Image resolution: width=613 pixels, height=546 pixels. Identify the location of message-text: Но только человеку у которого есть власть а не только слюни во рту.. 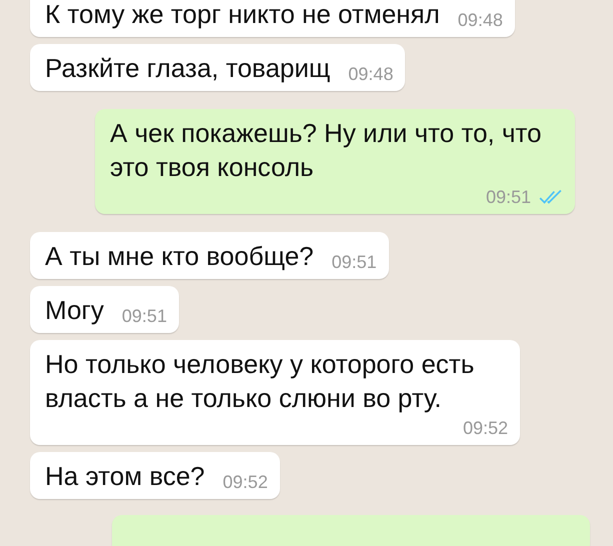
(260, 381).